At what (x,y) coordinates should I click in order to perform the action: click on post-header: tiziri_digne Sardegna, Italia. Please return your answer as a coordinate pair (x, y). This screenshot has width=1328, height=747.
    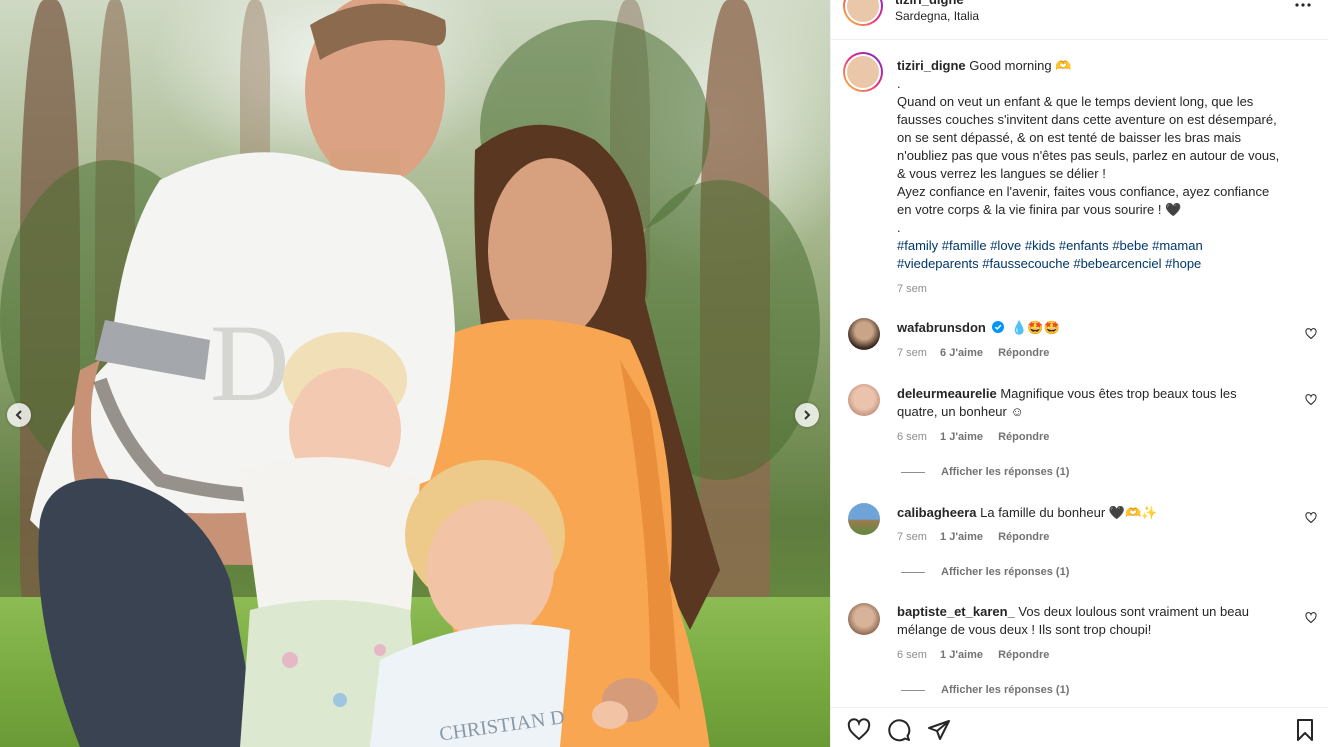
    Looking at the image, I should click on (1079, 20).